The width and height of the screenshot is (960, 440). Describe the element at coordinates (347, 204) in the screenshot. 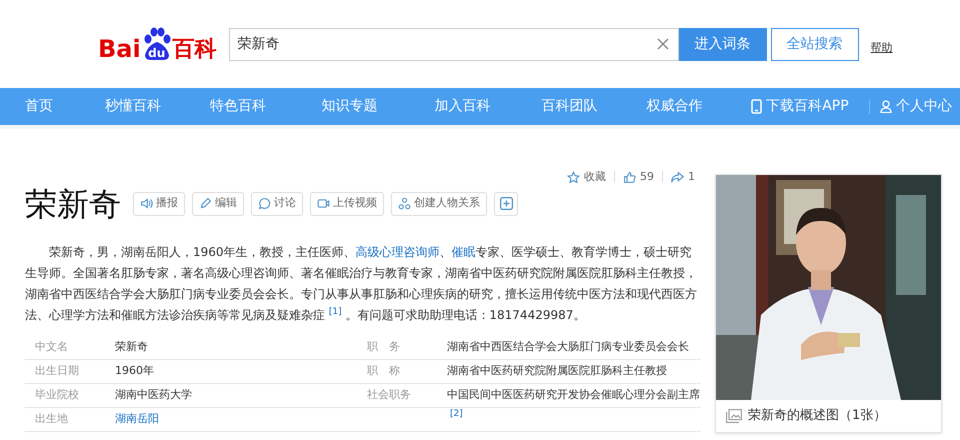

I see `tool-button: 上传视频` at that location.